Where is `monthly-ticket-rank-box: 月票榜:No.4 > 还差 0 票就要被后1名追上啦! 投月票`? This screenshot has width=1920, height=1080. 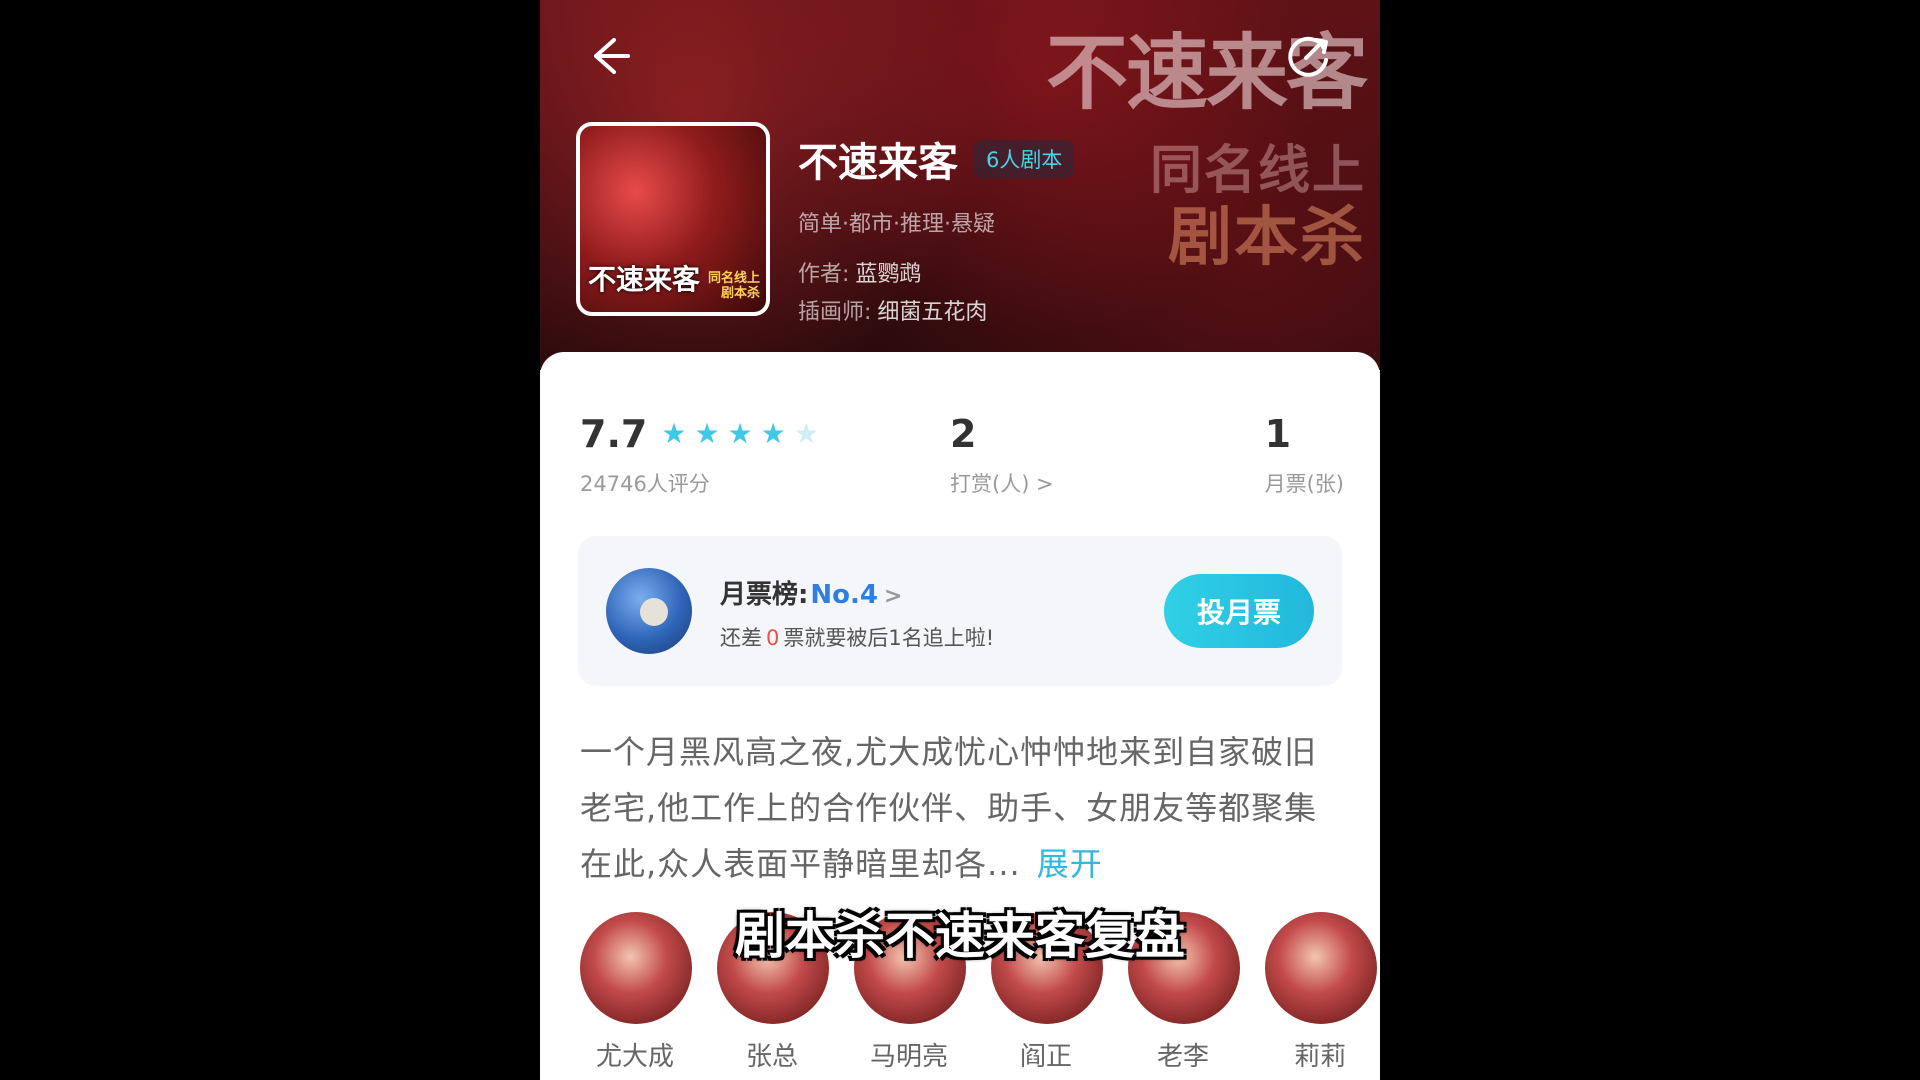 monthly-ticket-rank-box: 月票榜:No.4 > 还差 0 票就要被后1名追上啦! 投月票 is located at coordinates (960, 611).